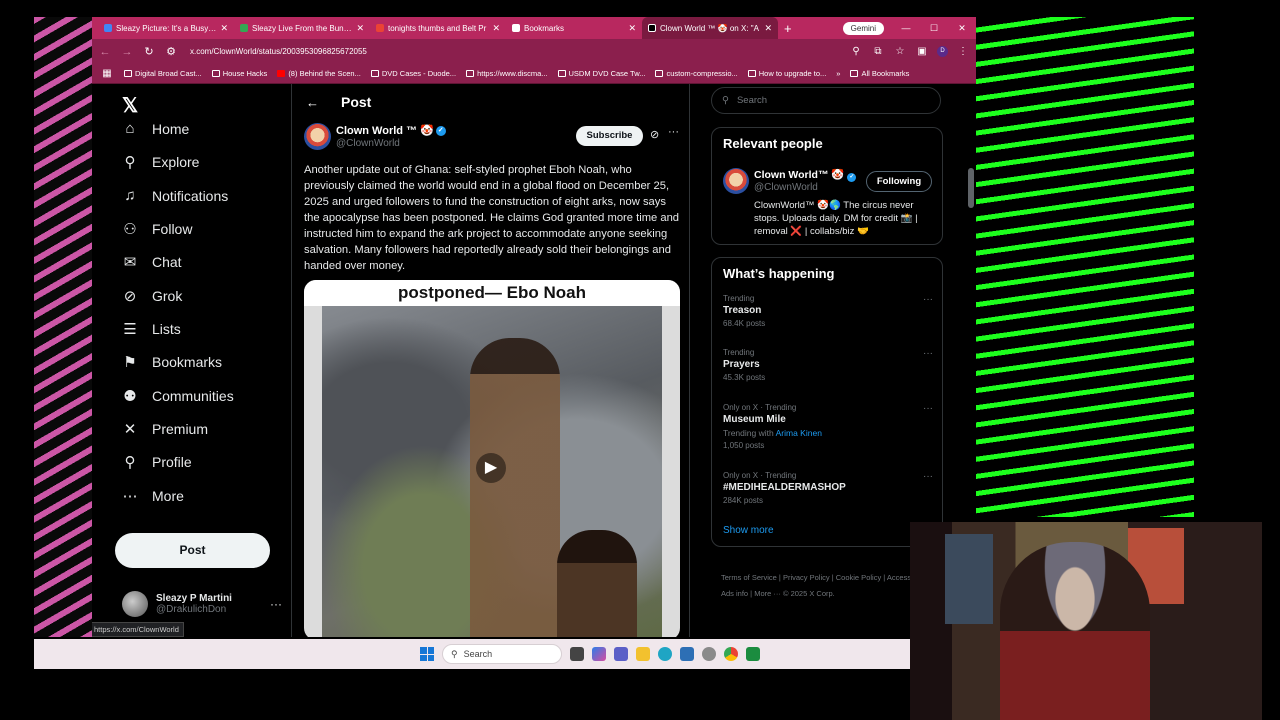 This screenshot has width=1280, height=720. Describe the element at coordinates (175, 195) in the screenshot. I see `nav-item-notifications: ♫ Notifications` at that location.